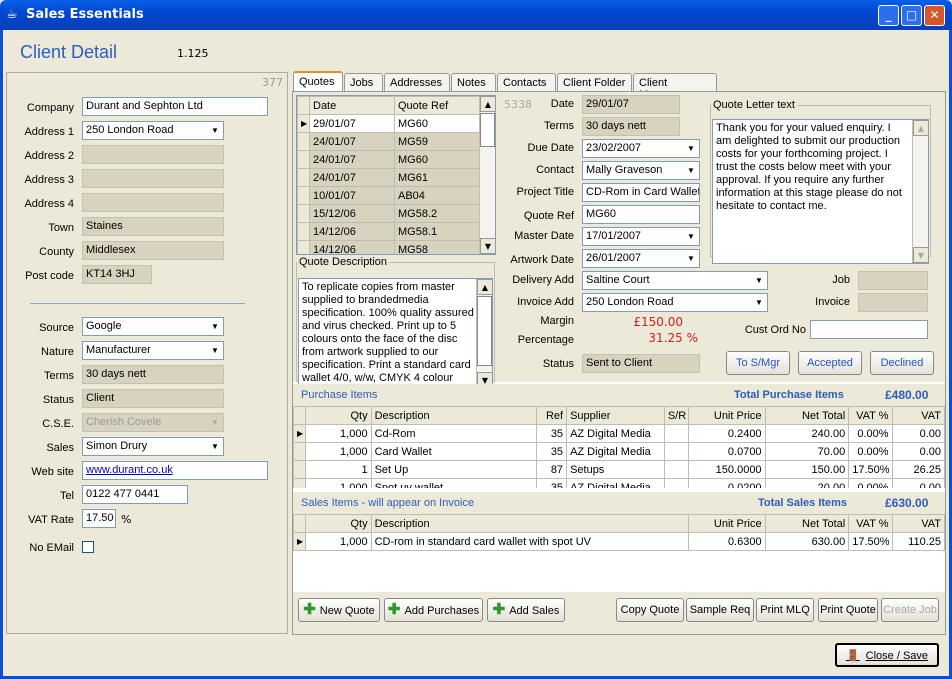 The image size is (952, 679). What do you see at coordinates (417, 82) in the screenshot?
I see `tab-addresses: Addresses` at bounding box center [417, 82].